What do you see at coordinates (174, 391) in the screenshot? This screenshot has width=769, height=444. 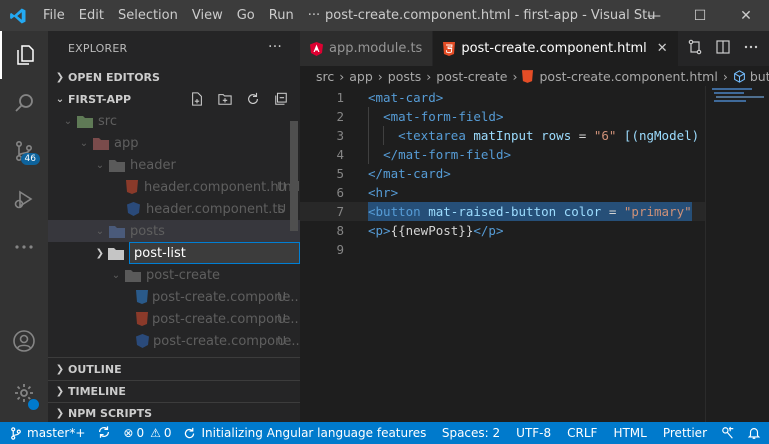 I see `timeline-section: ❯ TIMELINE` at bounding box center [174, 391].